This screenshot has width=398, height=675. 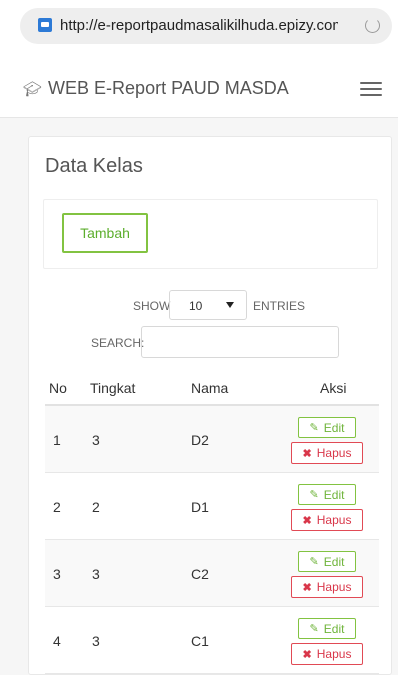 What do you see at coordinates (372, 25) in the screenshot?
I see `reload-icon` at bounding box center [372, 25].